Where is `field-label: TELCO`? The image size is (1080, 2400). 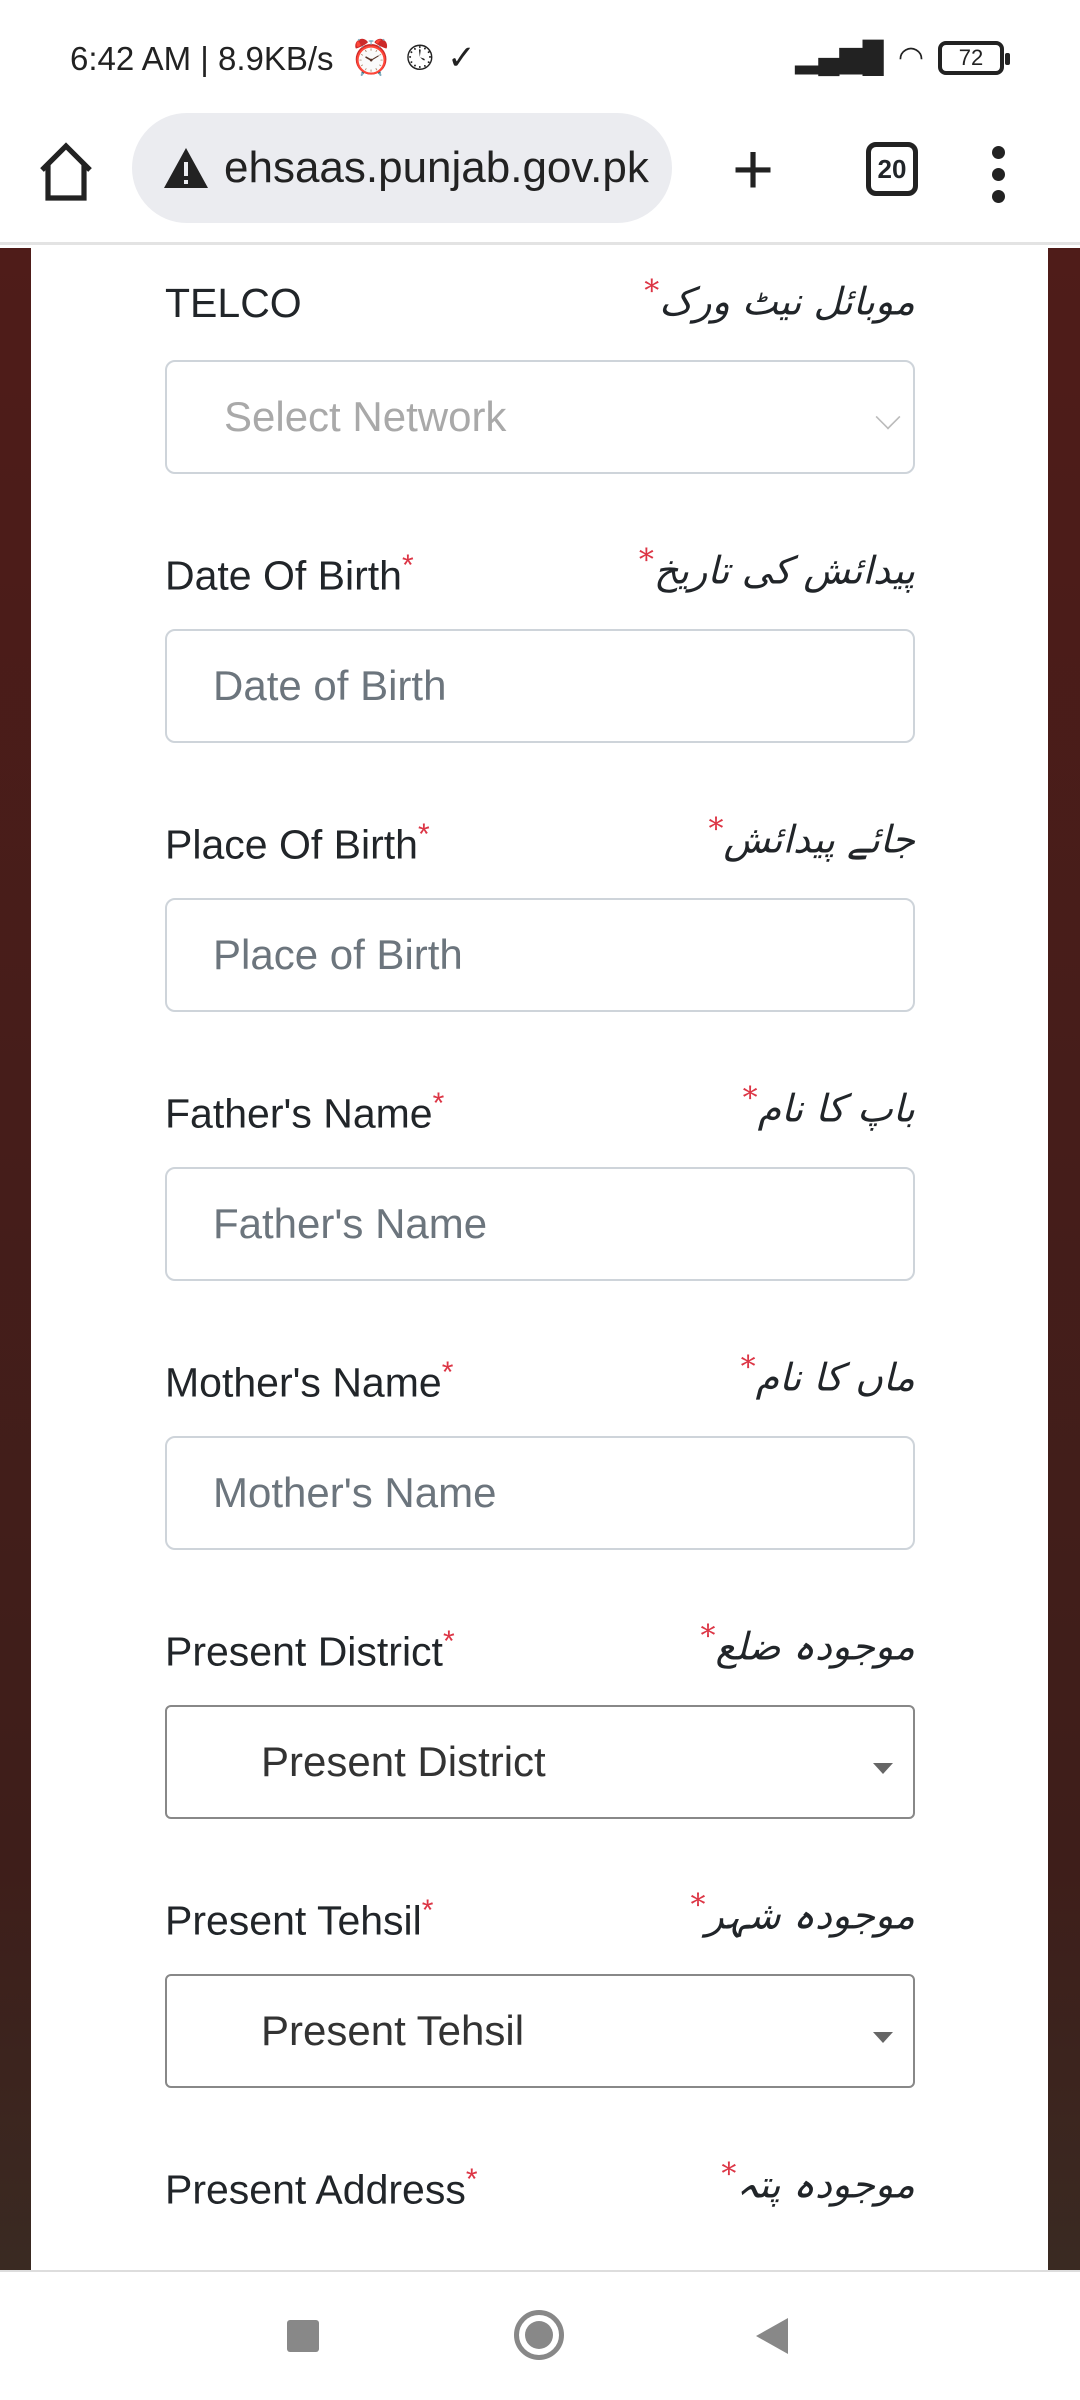
field-label: TELCO is located at coordinates (233, 303).